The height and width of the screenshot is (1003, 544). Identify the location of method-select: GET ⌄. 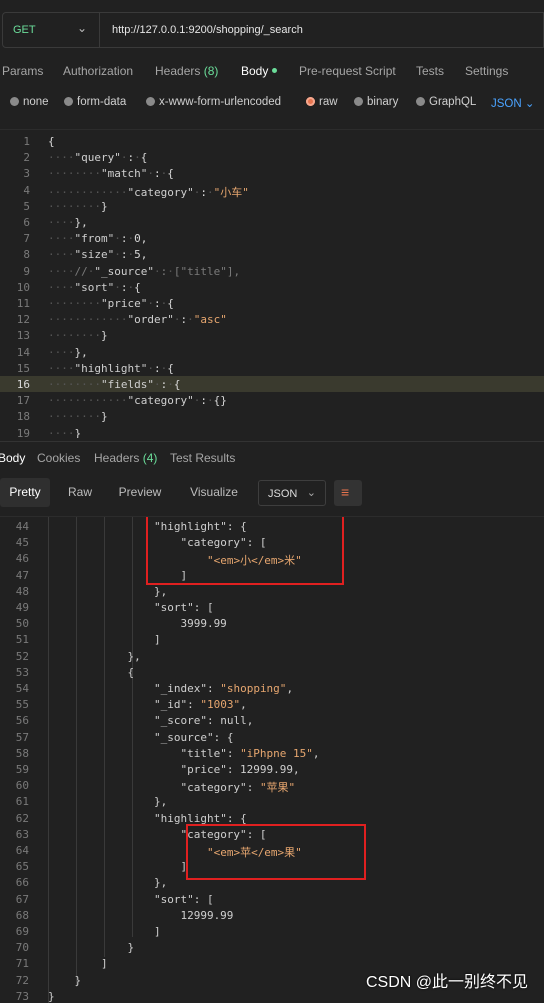
(51, 30).